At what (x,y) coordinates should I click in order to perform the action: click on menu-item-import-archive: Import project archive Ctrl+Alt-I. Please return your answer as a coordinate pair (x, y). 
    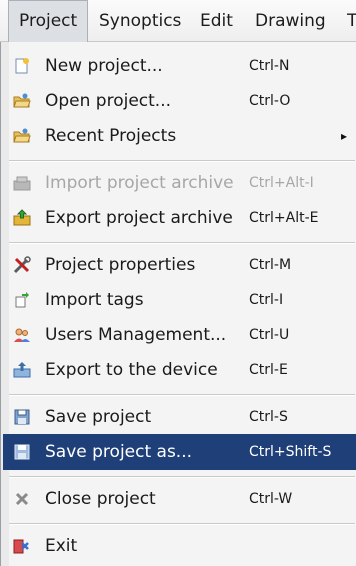
    Looking at the image, I should click on (179, 183).